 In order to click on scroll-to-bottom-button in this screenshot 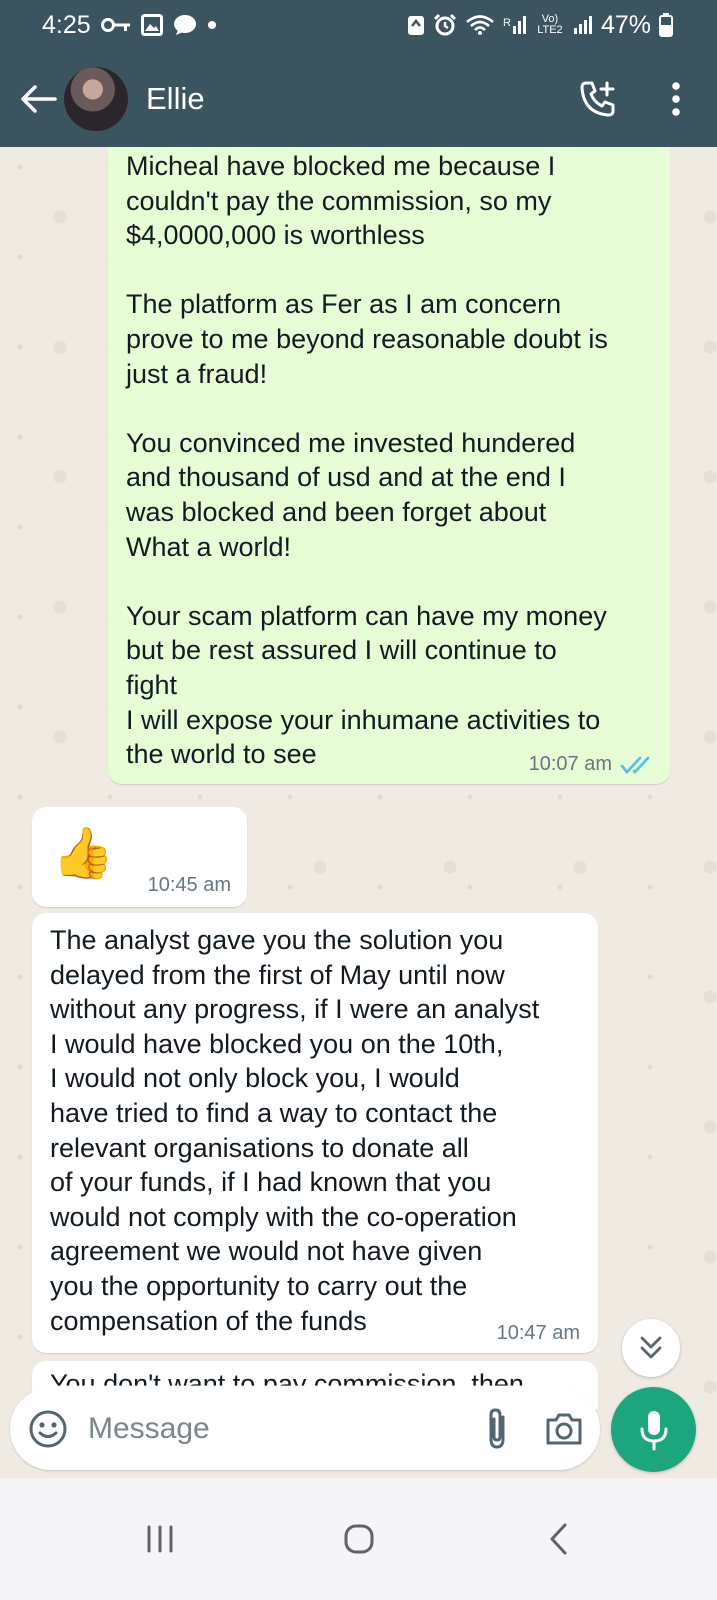, I will do `click(651, 1348)`.